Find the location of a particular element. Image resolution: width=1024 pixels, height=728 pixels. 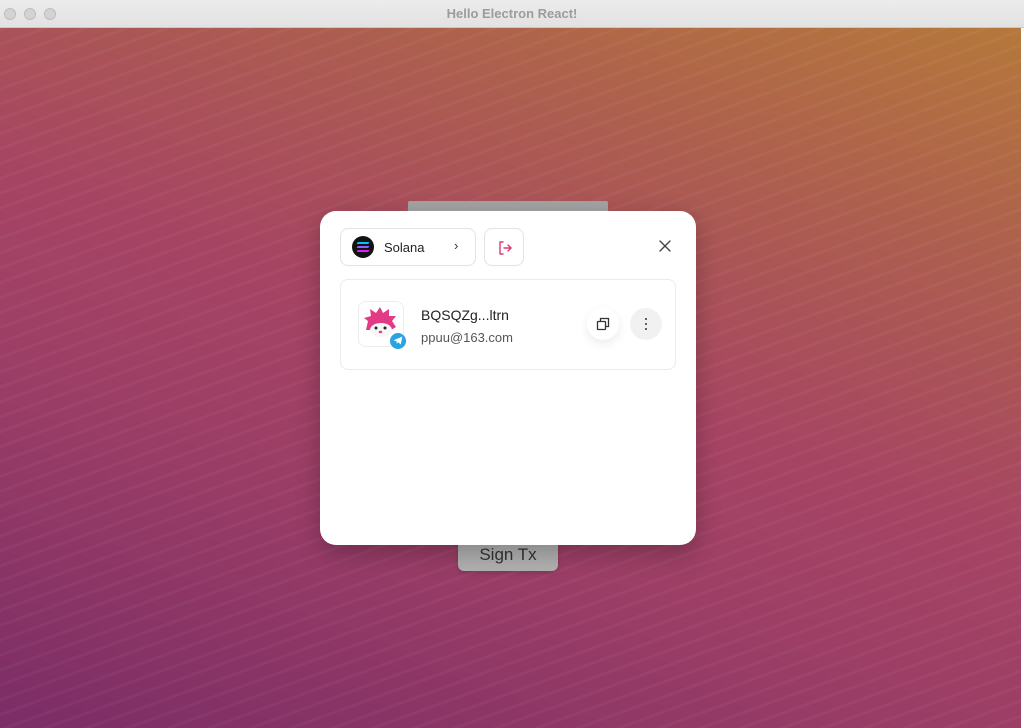

window-title: Hello Electron React! is located at coordinates (512, 13).